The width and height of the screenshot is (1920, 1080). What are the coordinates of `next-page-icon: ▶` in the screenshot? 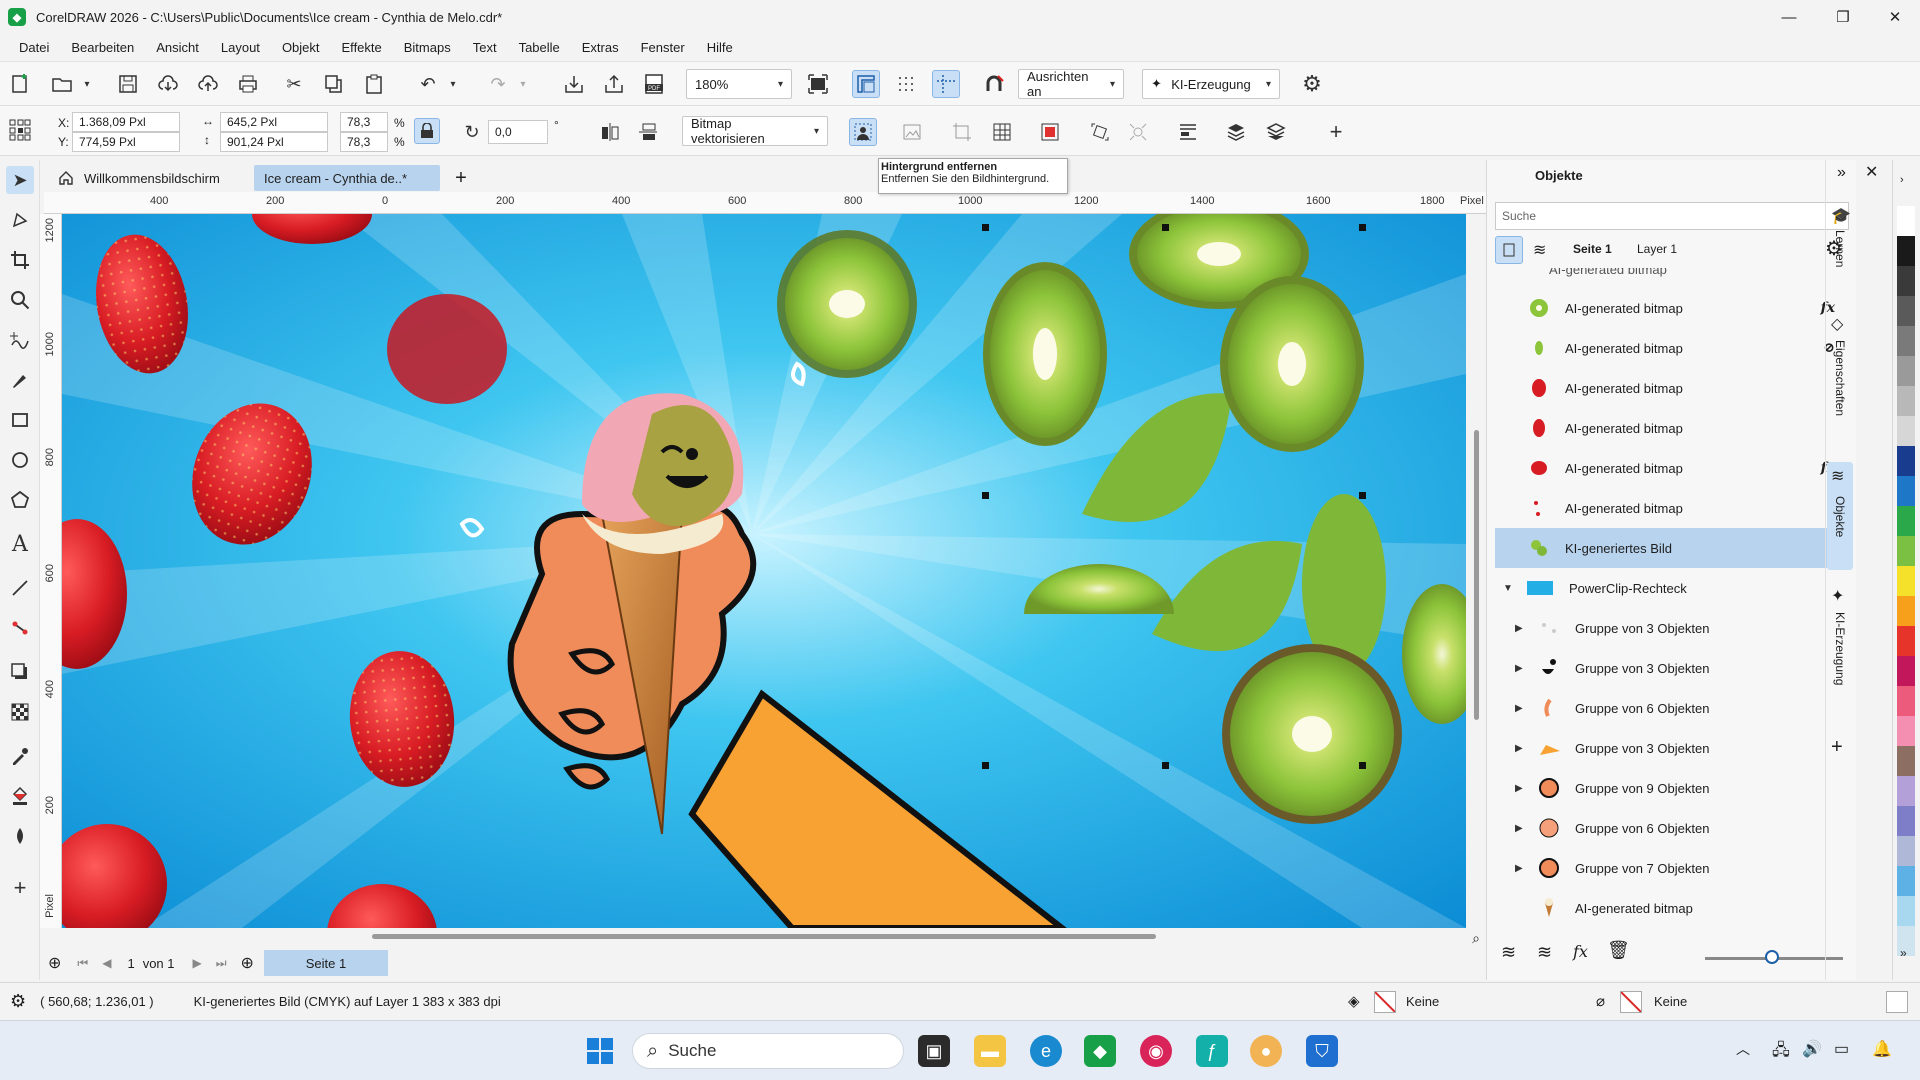 It's located at (197, 963).